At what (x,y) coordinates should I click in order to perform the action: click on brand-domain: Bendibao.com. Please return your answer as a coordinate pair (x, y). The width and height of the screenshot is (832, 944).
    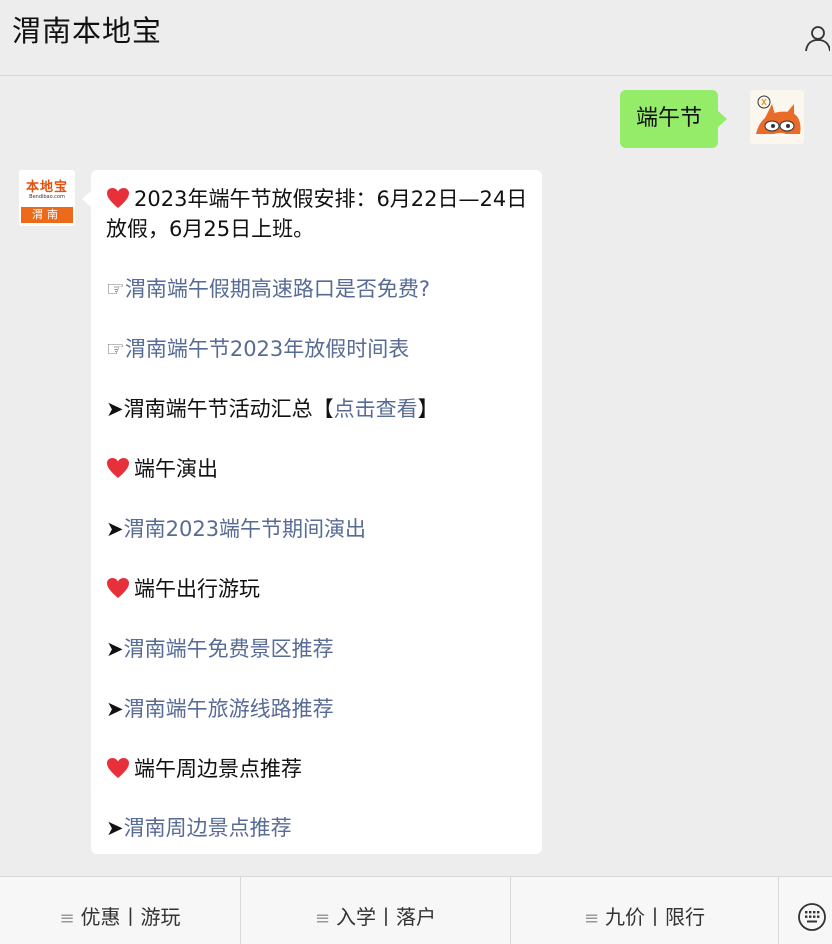
    Looking at the image, I should click on (47, 197).